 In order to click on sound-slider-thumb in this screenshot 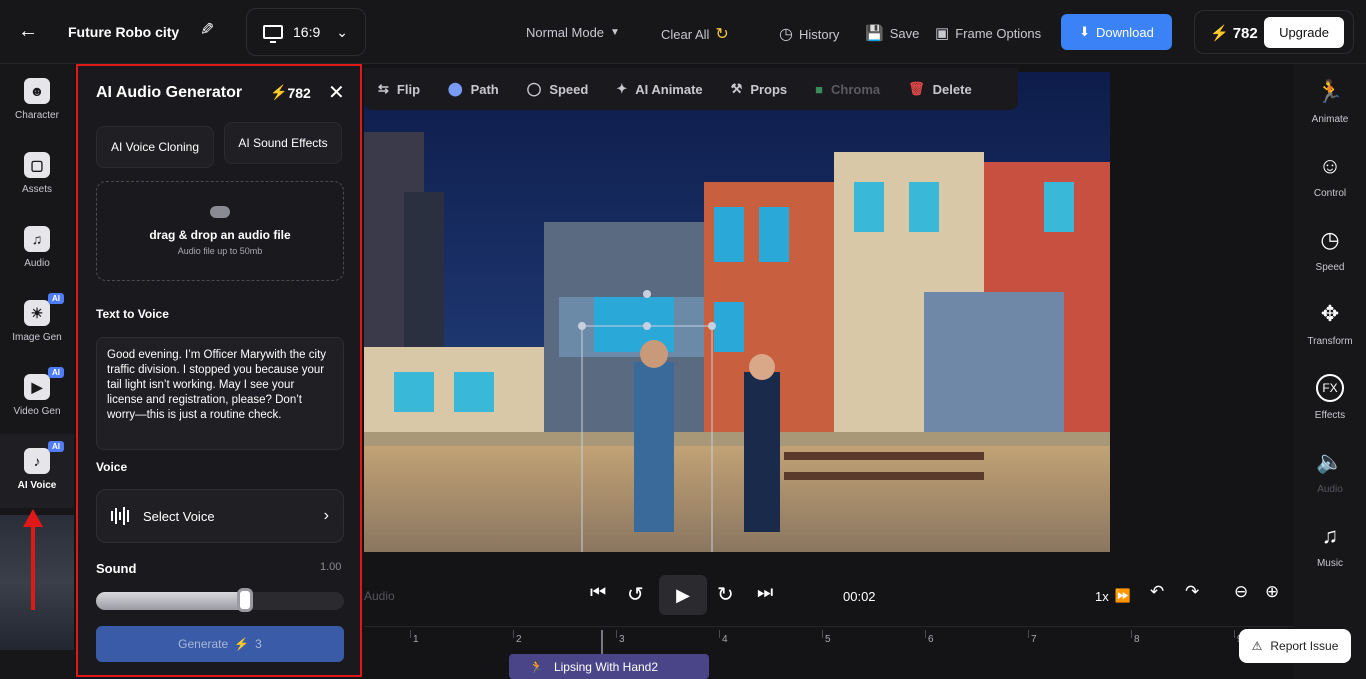, I will do `click(244, 600)`.